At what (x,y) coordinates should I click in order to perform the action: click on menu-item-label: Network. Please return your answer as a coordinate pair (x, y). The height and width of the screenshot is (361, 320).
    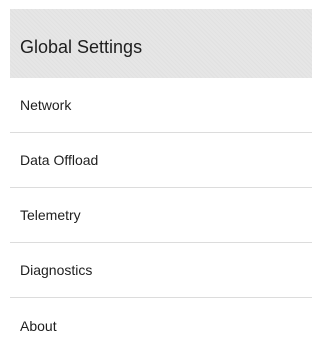
    Looking at the image, I should click on (46, 105).